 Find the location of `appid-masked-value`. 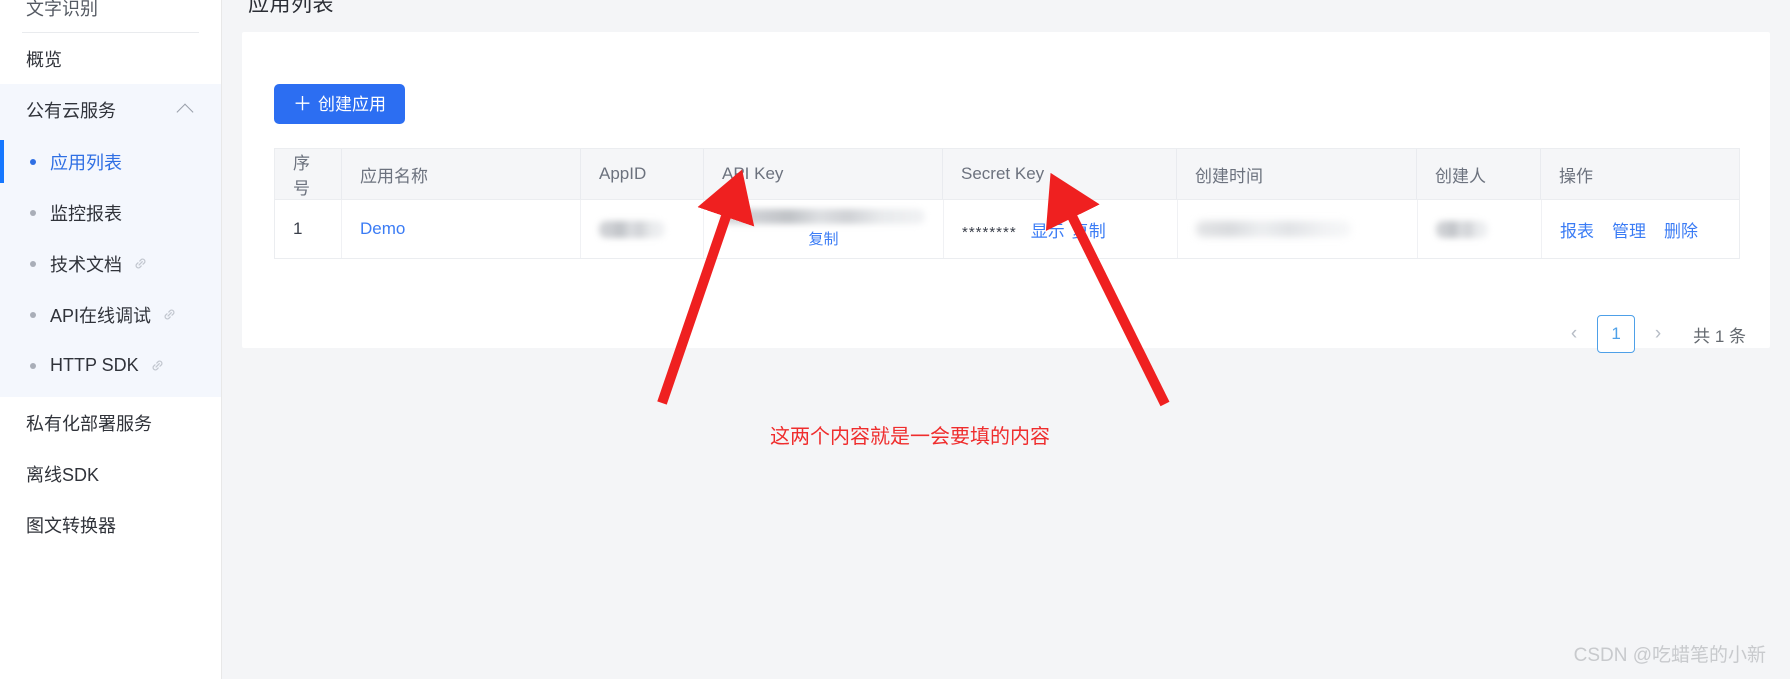

appid-masked-value is located at coordinates (632, 229).